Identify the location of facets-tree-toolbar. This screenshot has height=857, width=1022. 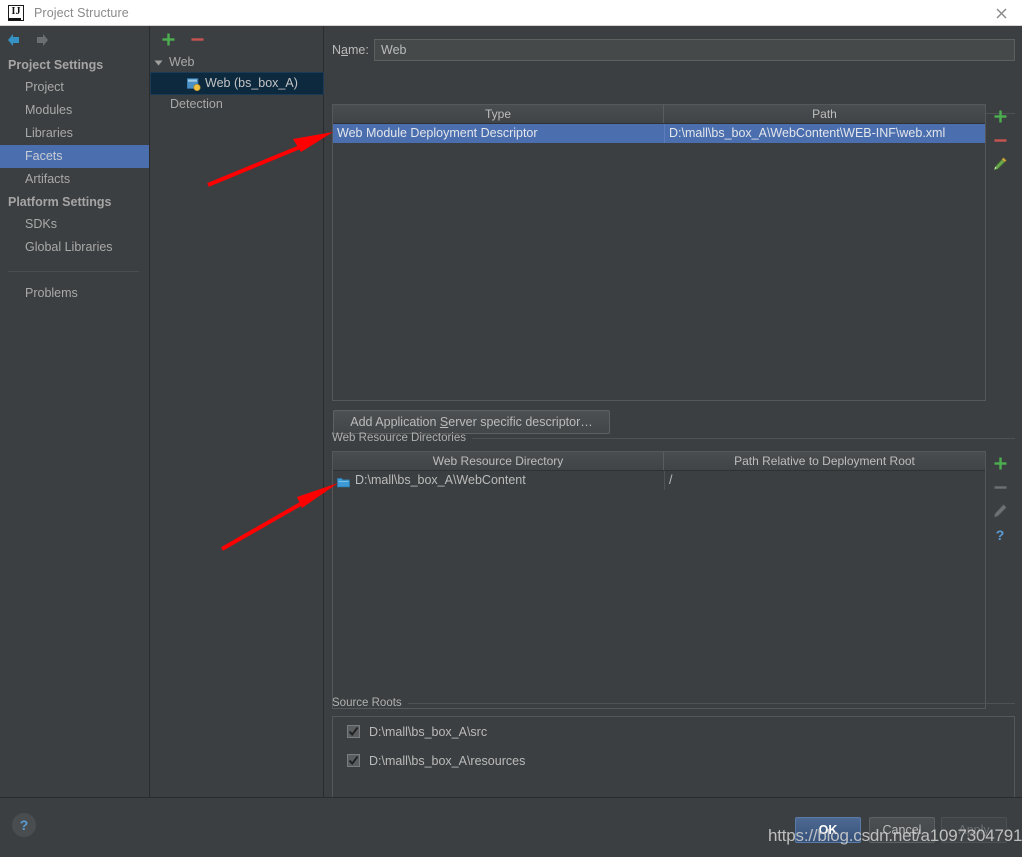
(237, 39).